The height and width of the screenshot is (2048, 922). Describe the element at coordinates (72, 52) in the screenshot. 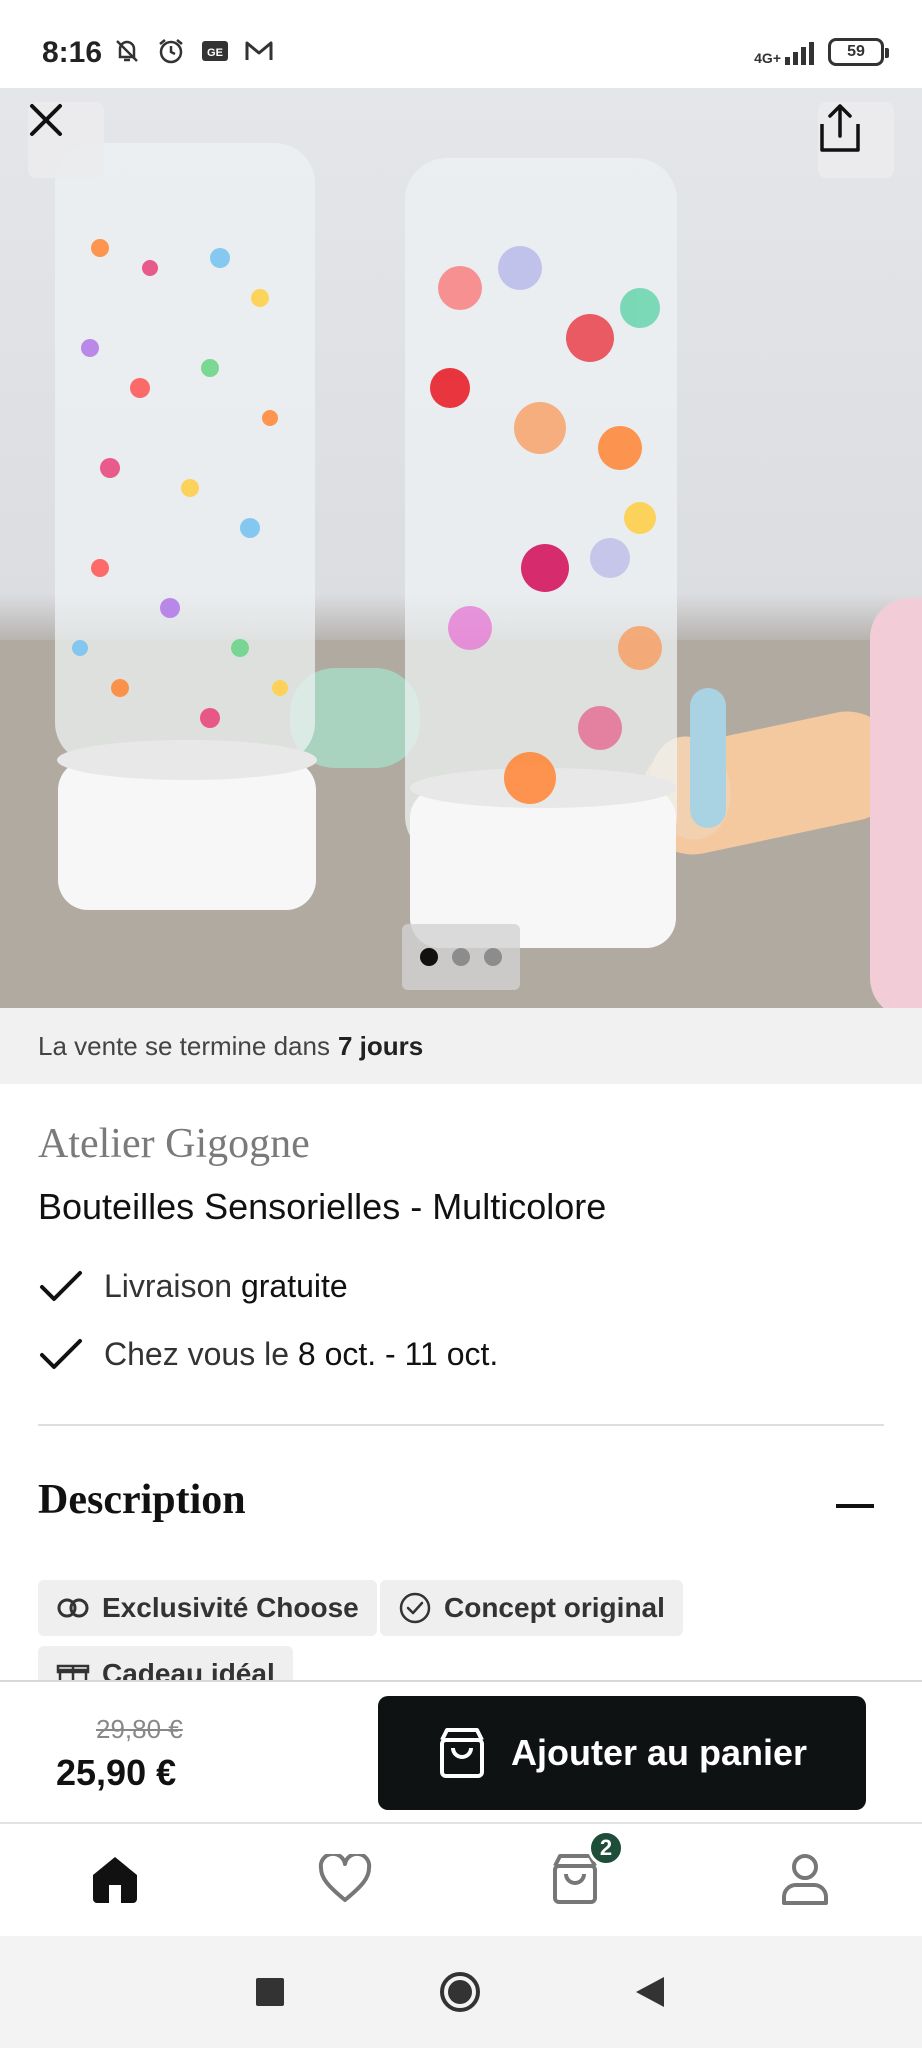

I see `status-time: 8:16` at that location.